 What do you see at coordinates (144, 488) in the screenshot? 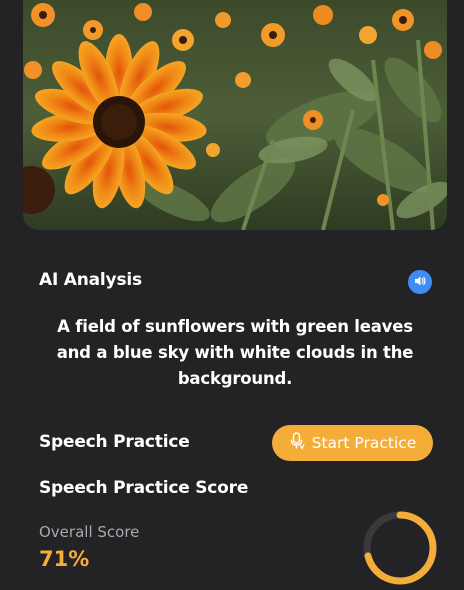
I see `speech-practice-score-title: Speech Practice Score` at bounding box center [144, 488].